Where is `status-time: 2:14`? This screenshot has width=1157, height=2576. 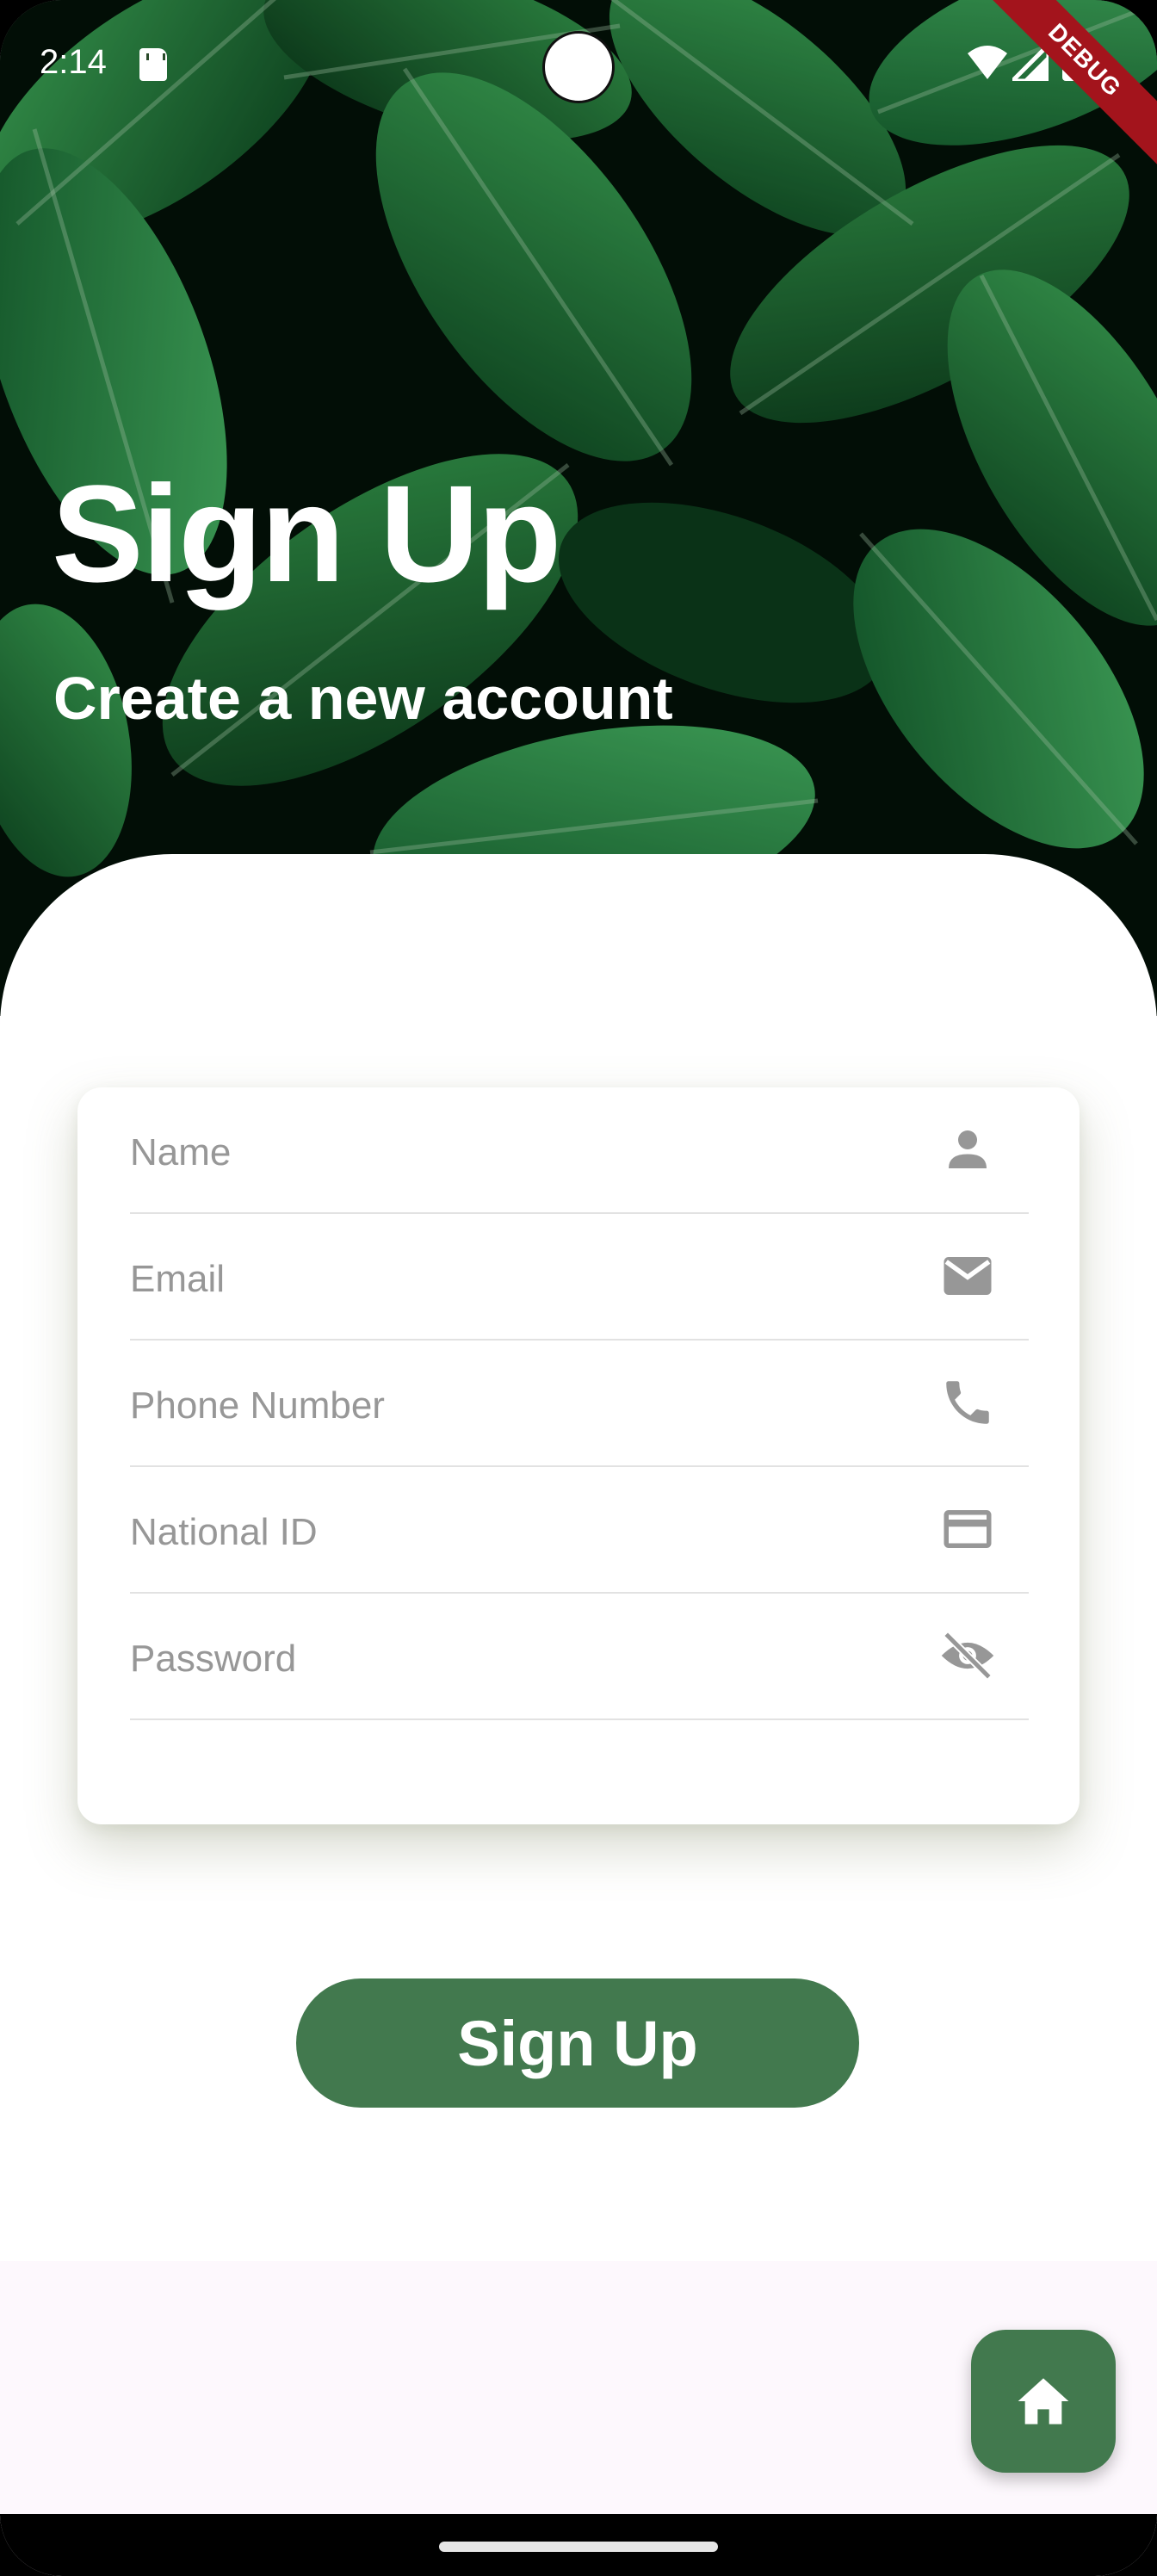 status-time: 2:14 is located at coordinates (74, 62).